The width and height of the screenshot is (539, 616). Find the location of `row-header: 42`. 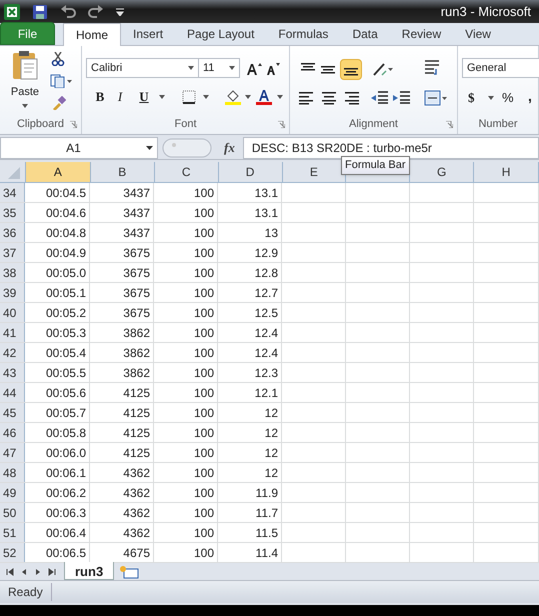

row-header: 42 is located at coordinates (12, 352).